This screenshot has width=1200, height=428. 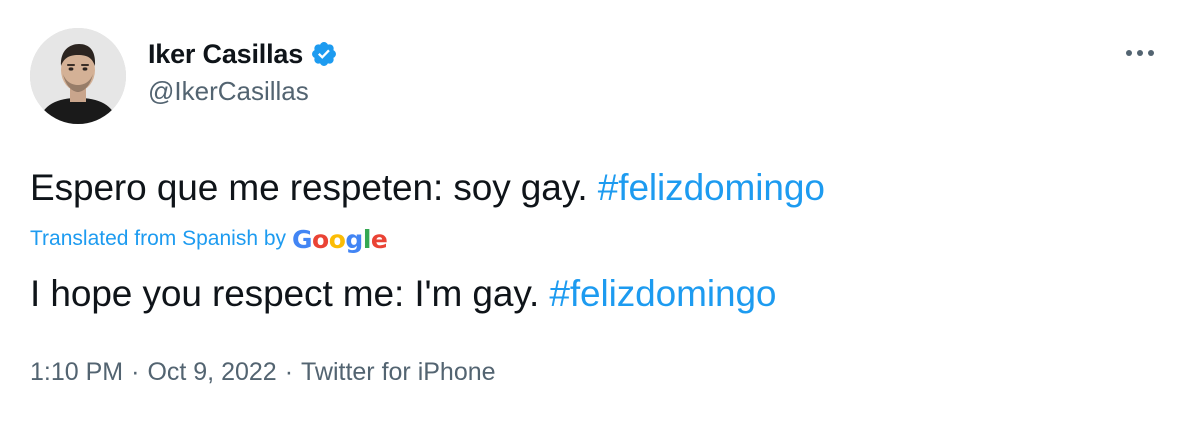 What do you see at coordinates (76, 372) in the screenshot?
I see `tweet-time: 1:10 PM` at bounding box center [76, 372].